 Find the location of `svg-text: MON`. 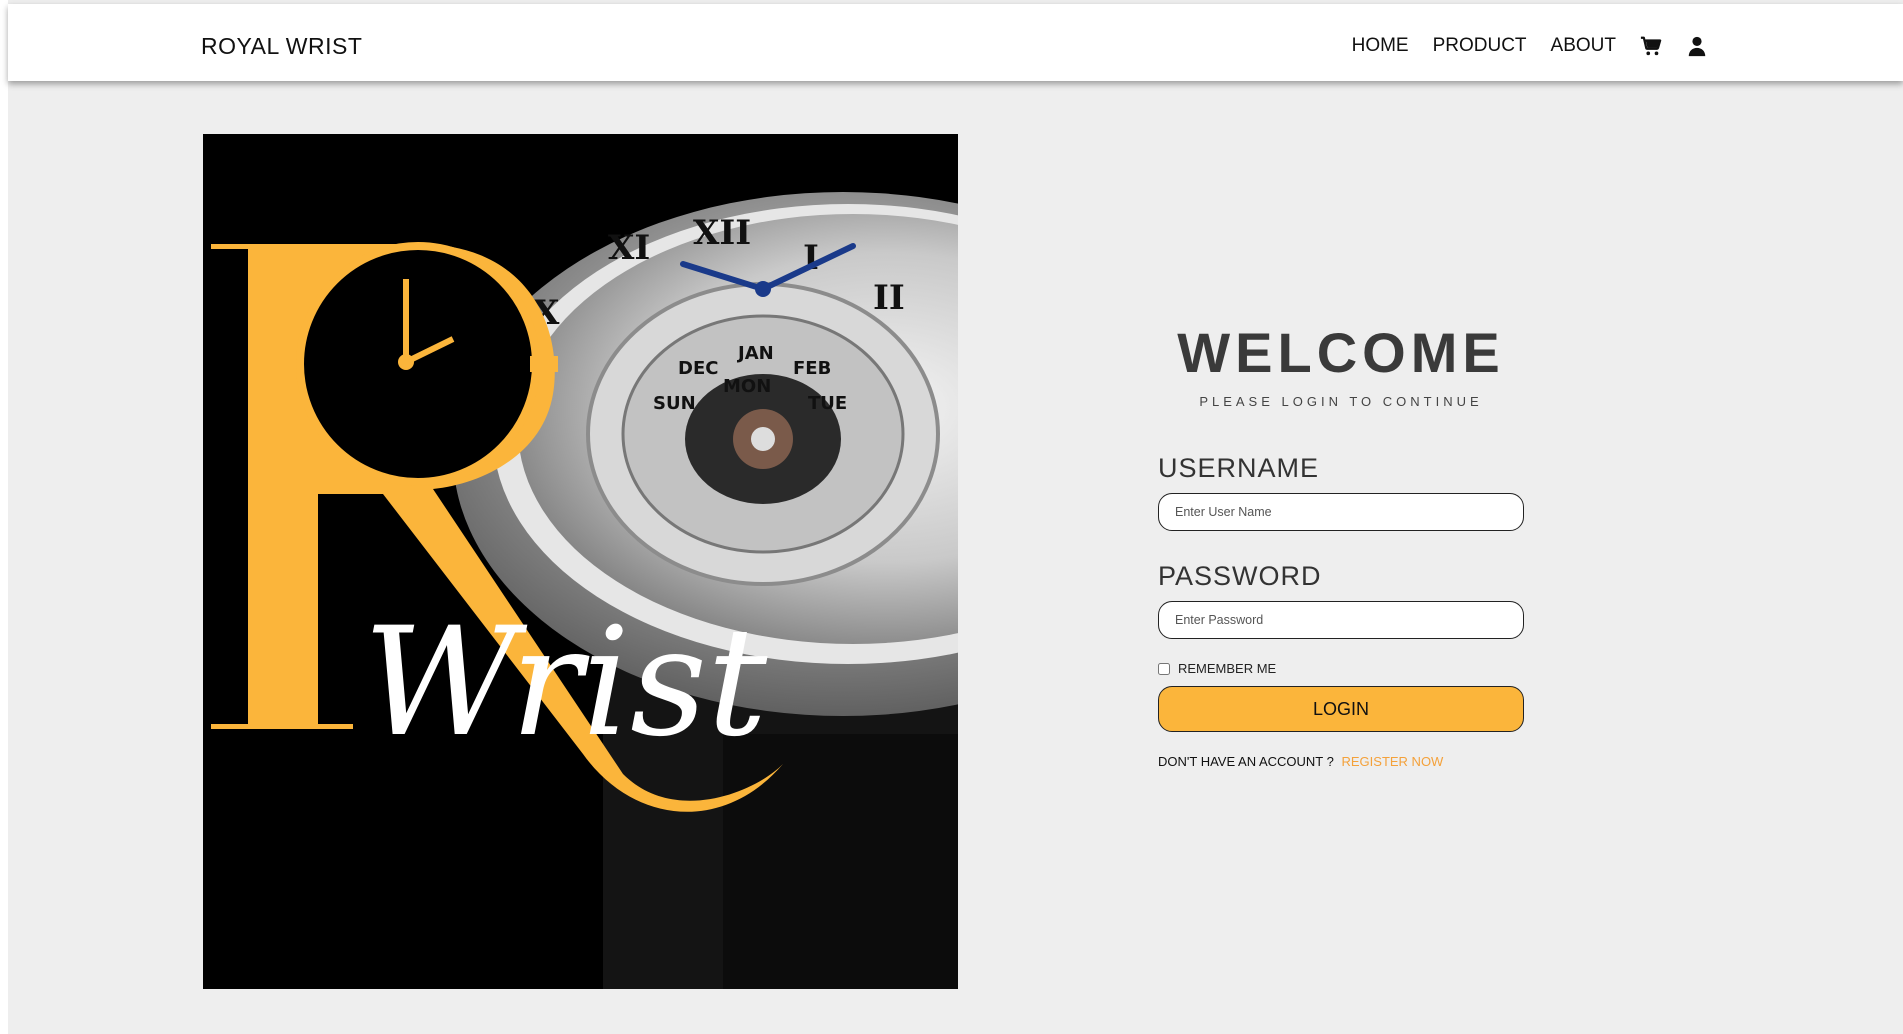

svg-text: MON is located at coordinates (747, 386).